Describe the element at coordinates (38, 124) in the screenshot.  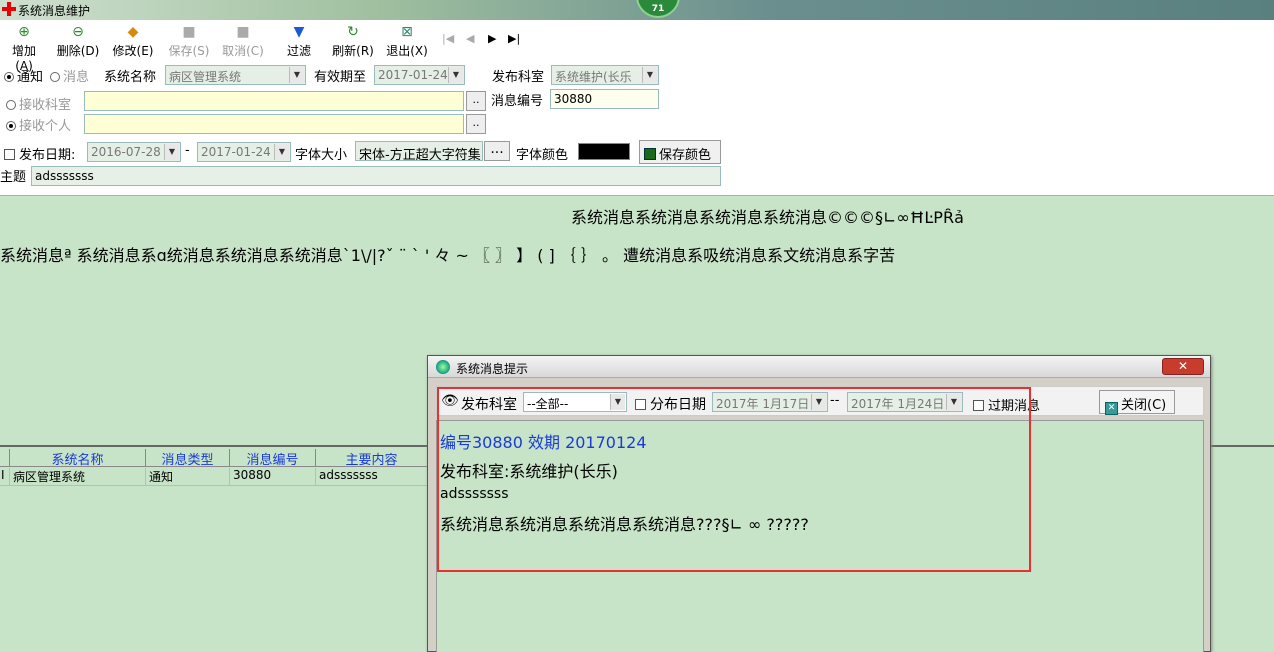
I see `radio-receive-person: 接收个人` at that location.